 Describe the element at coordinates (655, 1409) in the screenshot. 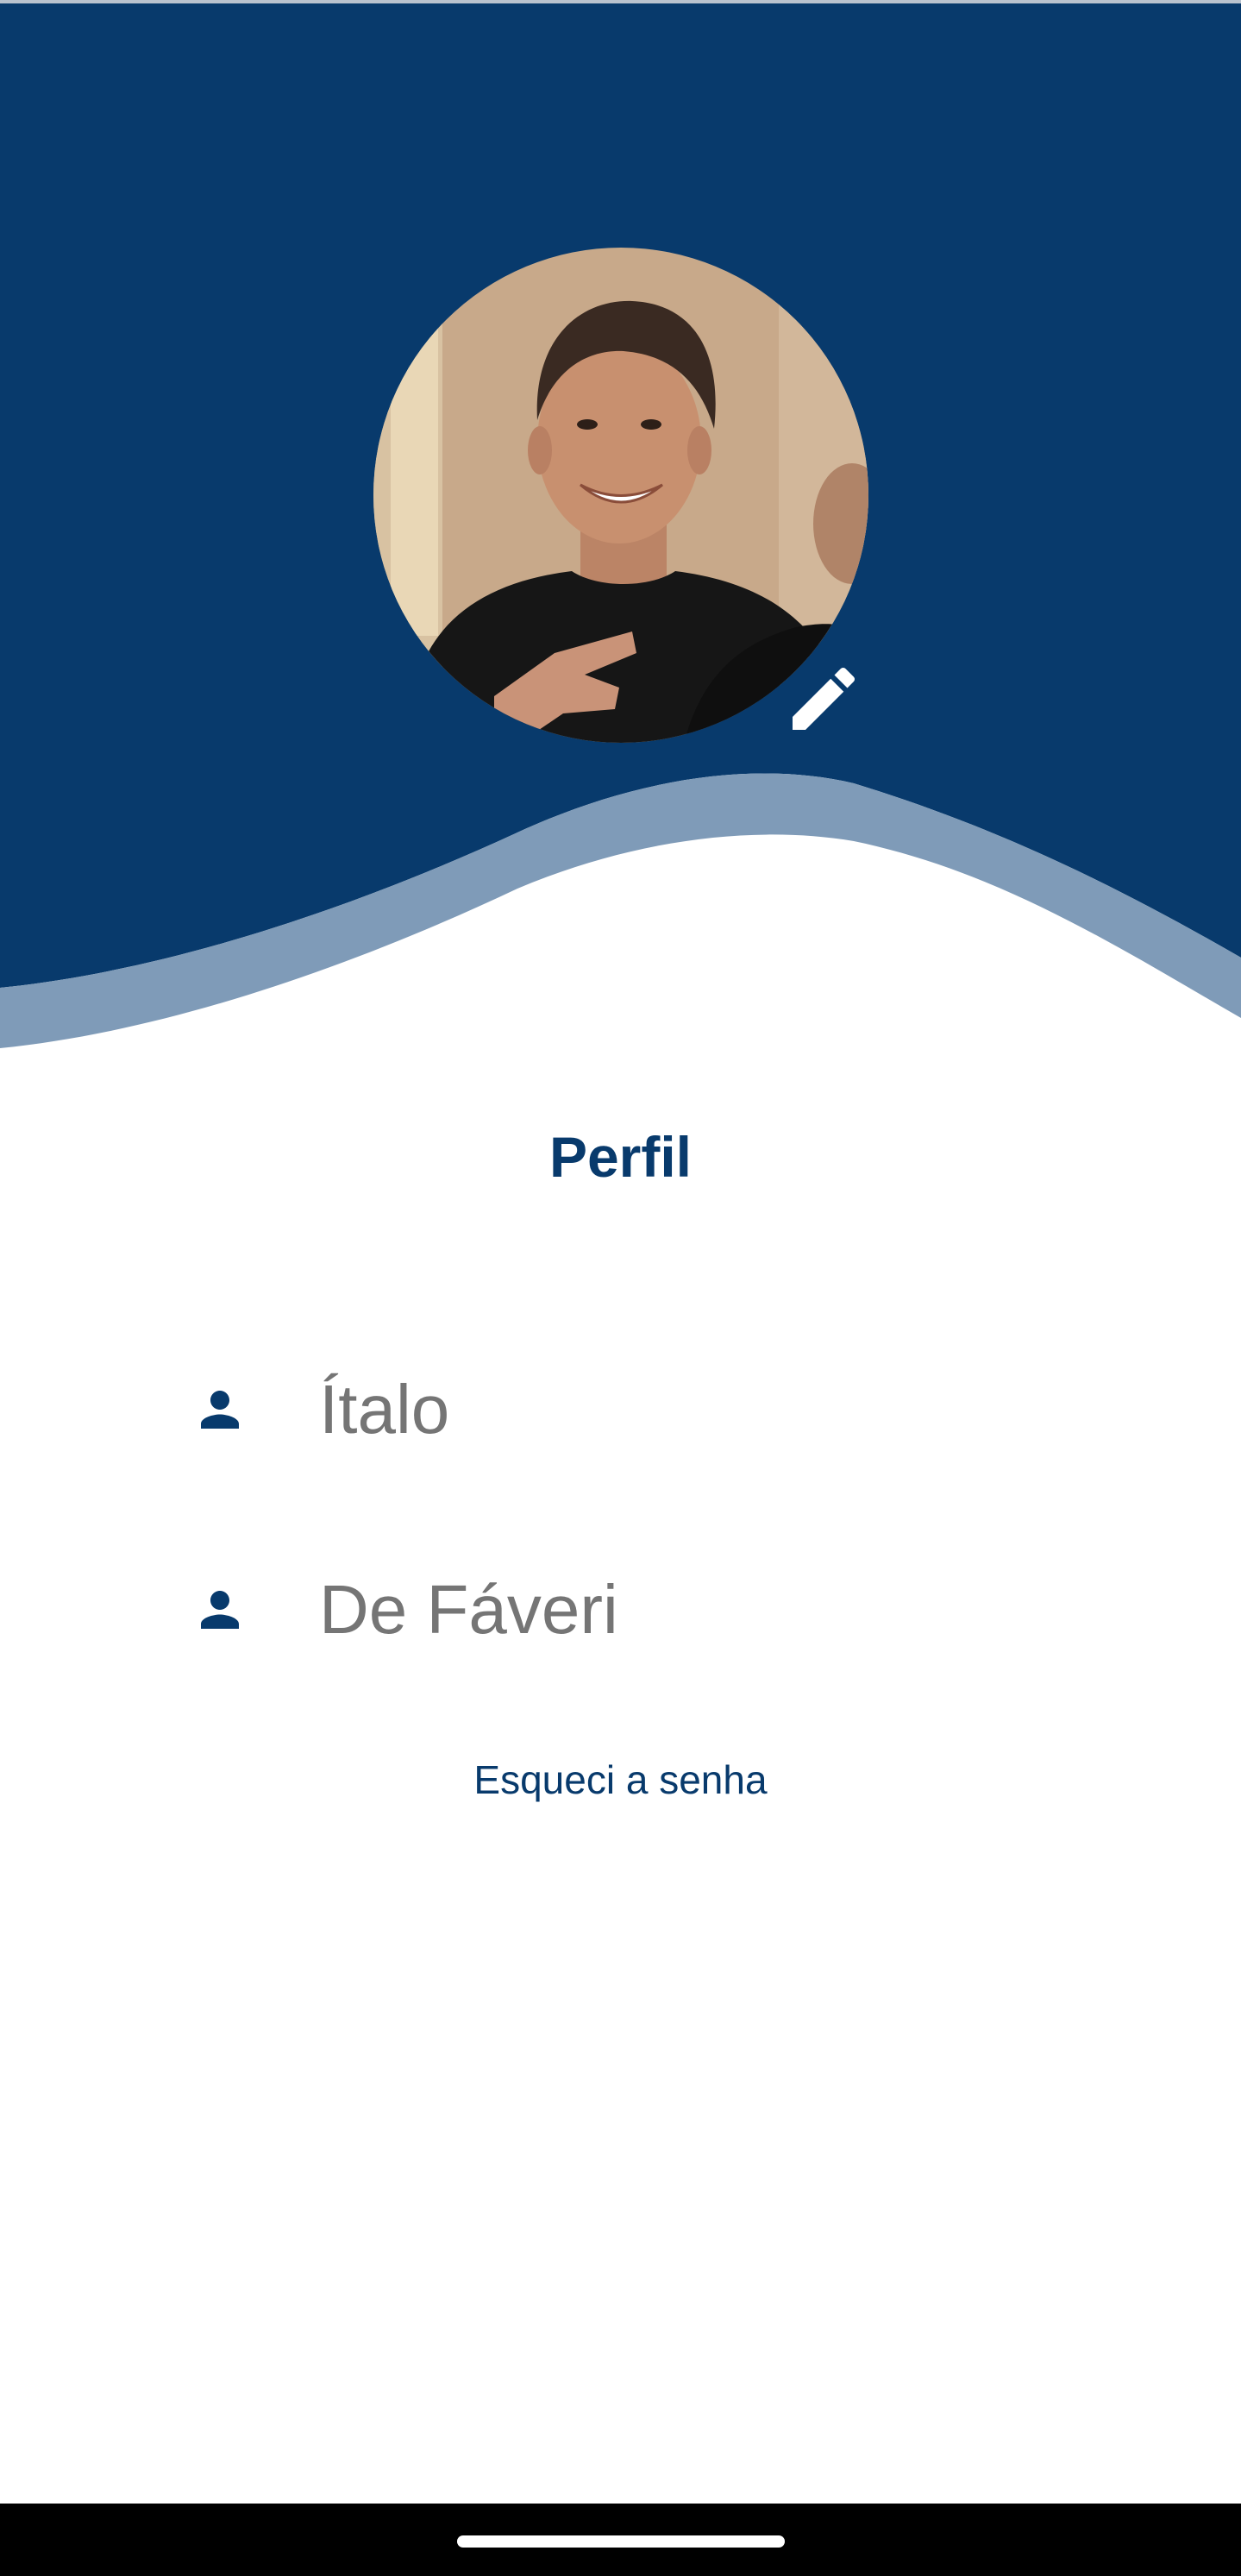

I see `first-name-input: Ítalo` at that location.